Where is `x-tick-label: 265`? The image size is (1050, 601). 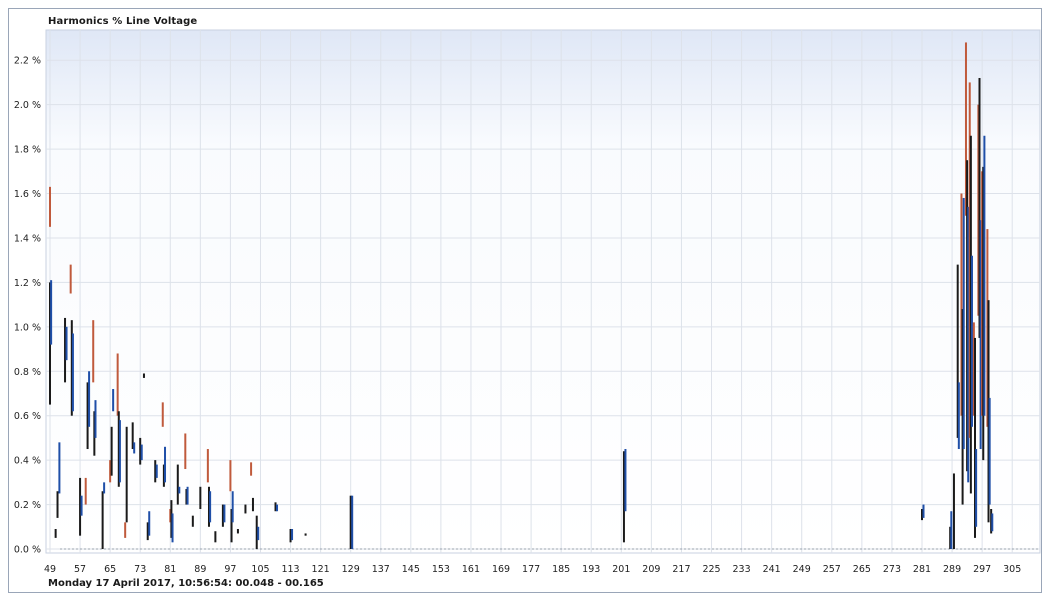
x-tick-label: 265 is located at coordinates (862, 569).